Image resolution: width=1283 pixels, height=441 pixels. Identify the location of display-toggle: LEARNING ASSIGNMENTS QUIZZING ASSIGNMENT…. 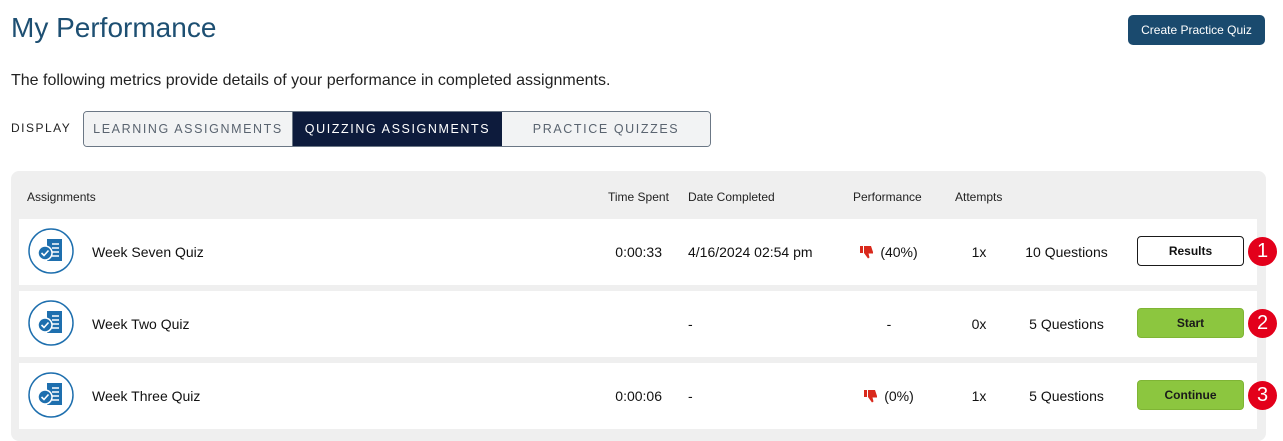
(397, 129).